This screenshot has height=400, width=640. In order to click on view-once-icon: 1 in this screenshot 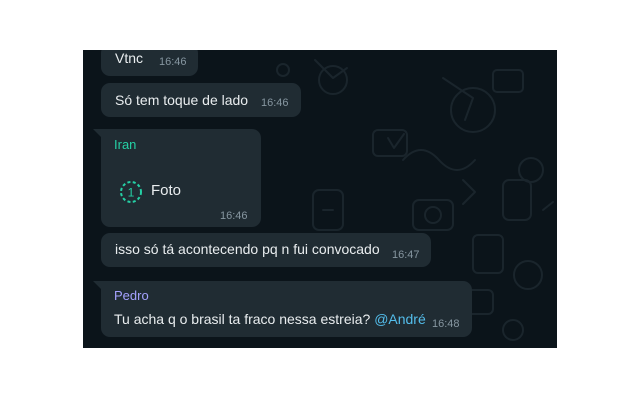, I will do `click(131, 192)`.